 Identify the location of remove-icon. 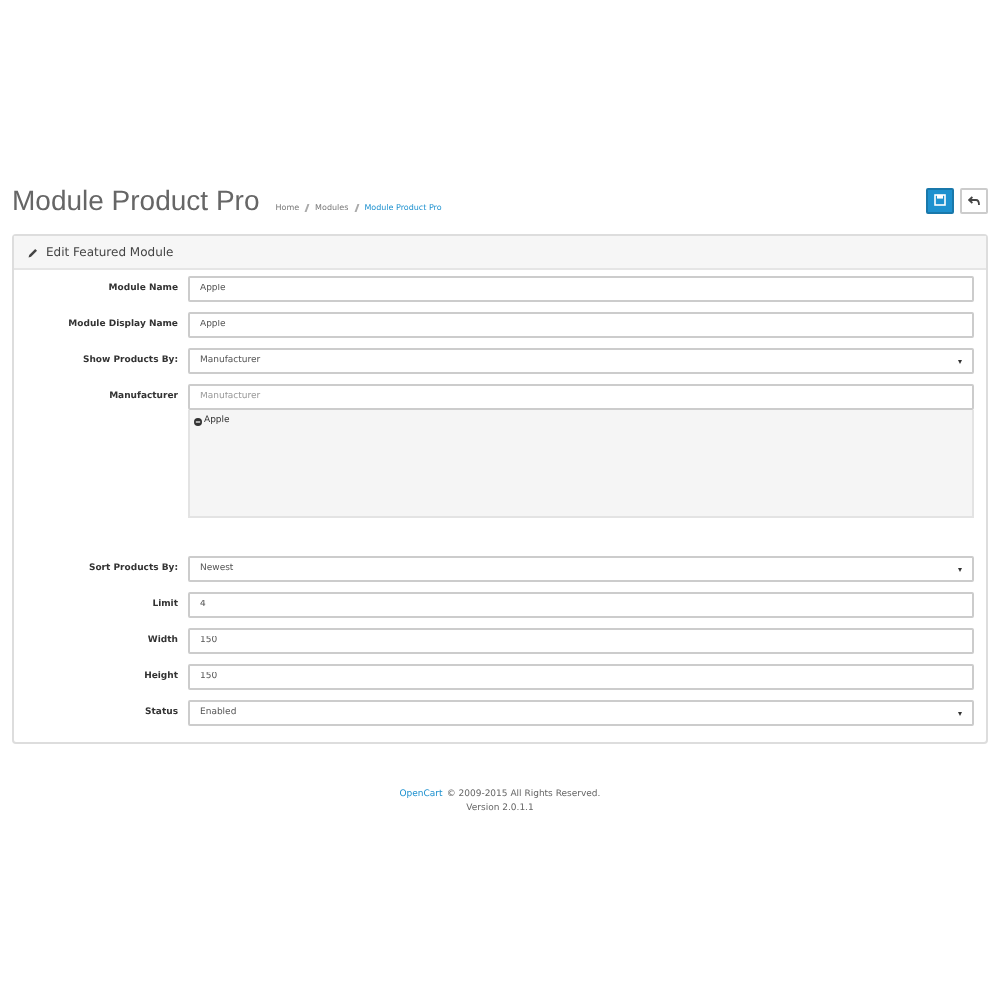
(198, 421).